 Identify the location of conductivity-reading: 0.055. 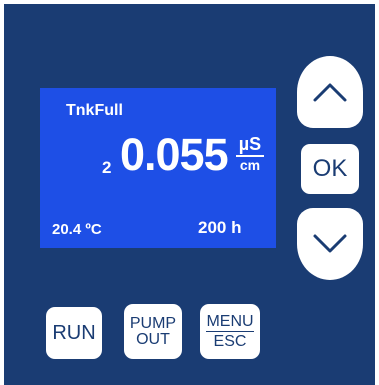
(174, 154).